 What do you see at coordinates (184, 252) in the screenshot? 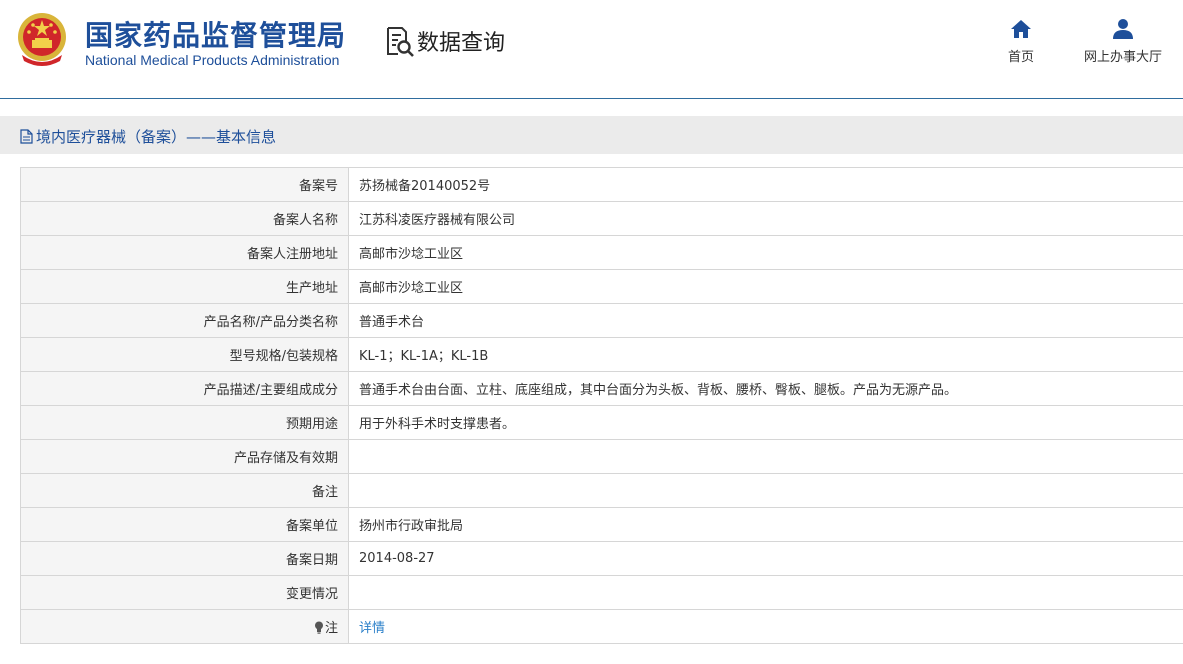
I see `row-label: 备案人注册地址` at bounding box center [184, 252].